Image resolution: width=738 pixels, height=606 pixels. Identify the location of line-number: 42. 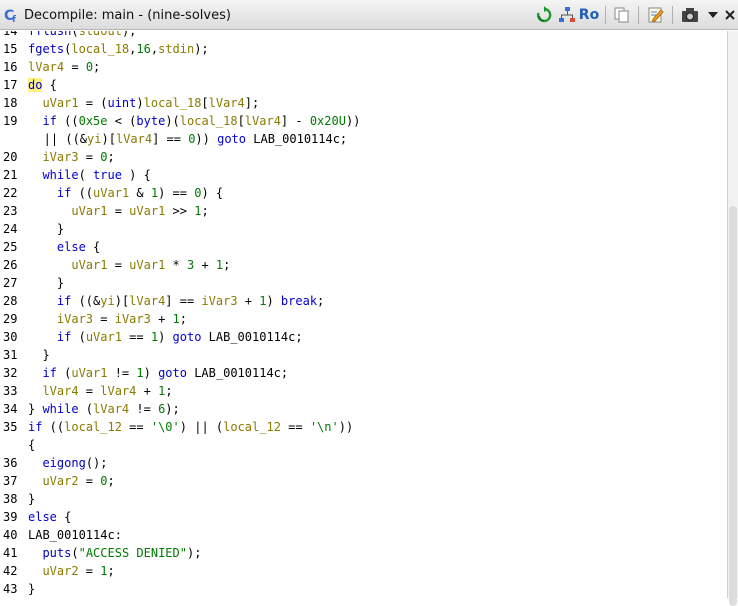
(10, 571).